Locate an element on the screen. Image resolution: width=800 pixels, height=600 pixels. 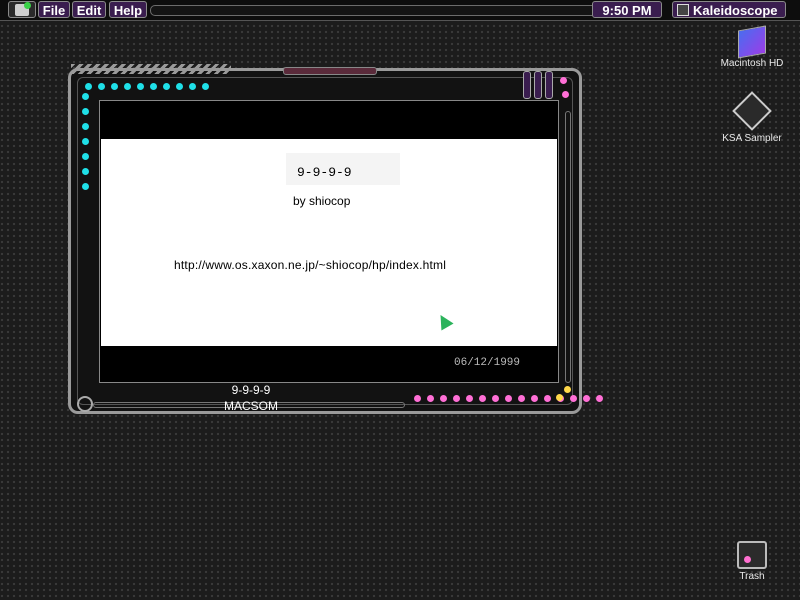
desktop-icon-macintosh-hd: Macintosh HD is located at coordinates (752, 47).